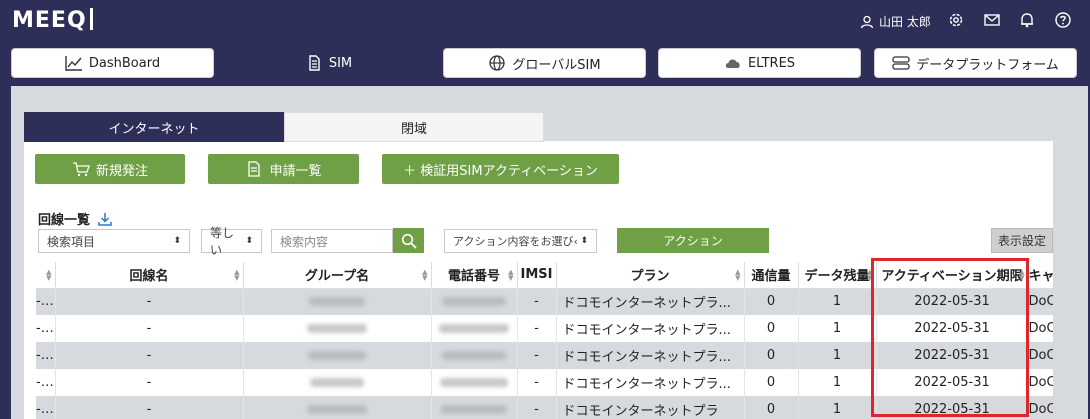  What do you see at coordinates (759, 63) in the screenshot?
I see `nav-eltres: ELTRES` at bounding box center [759, 63].